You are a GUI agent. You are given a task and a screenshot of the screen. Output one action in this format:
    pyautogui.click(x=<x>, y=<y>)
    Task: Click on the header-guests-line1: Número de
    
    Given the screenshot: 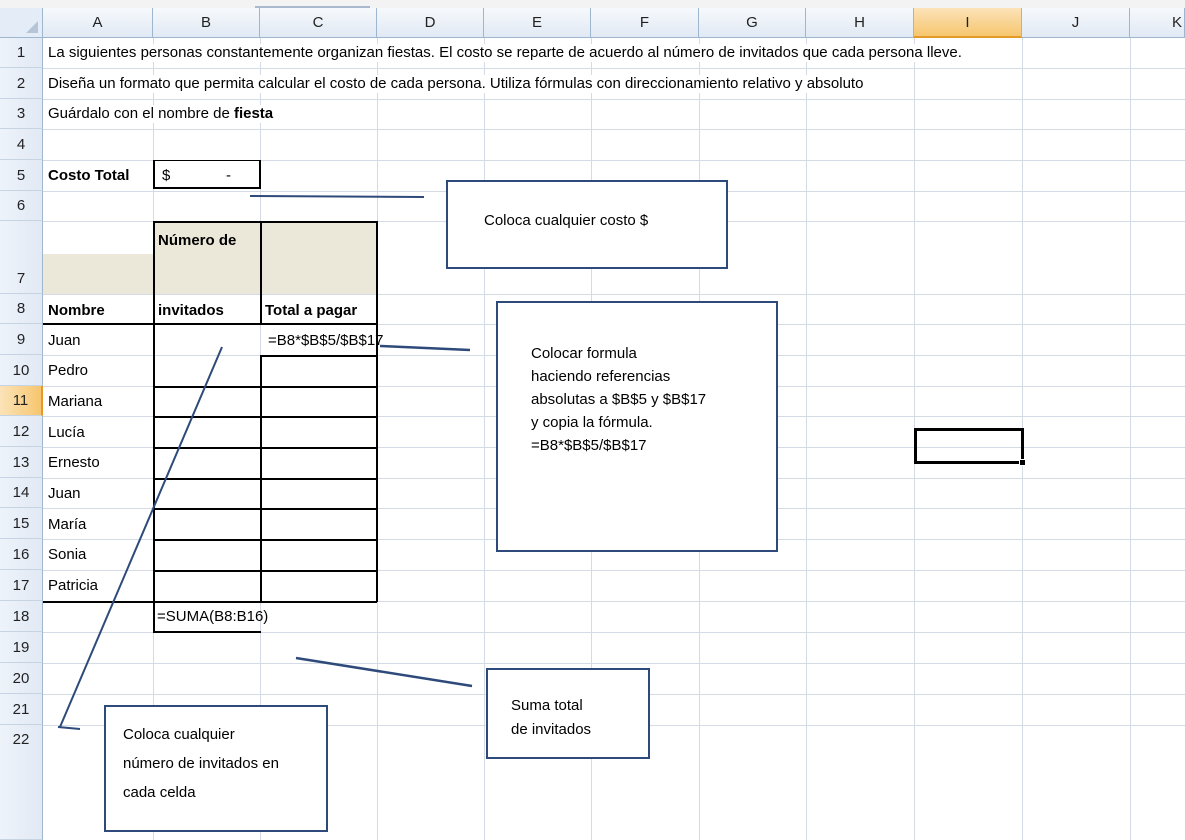 What is the action you would take?
    pyautogui.click(x=197, y=241)
    